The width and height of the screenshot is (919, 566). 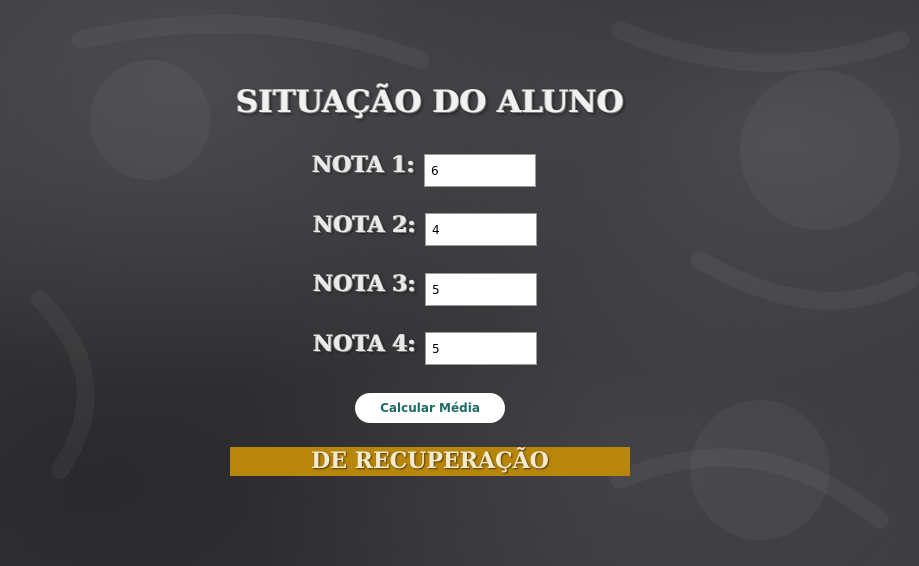 What do you see at coordinates (430, 102) in the screenshot?
I see `page-title: SITUAÇÃO DO ALUNO` at bounding box center [430, 102].